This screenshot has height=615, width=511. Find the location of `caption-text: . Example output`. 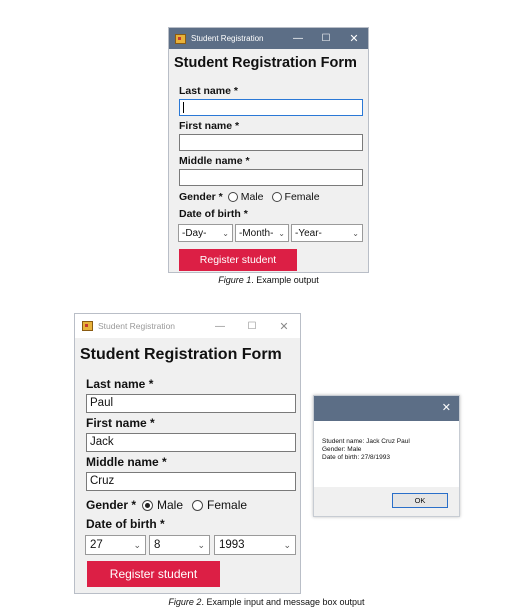

caption-text: . Example output is located at coordinates (285, 280).